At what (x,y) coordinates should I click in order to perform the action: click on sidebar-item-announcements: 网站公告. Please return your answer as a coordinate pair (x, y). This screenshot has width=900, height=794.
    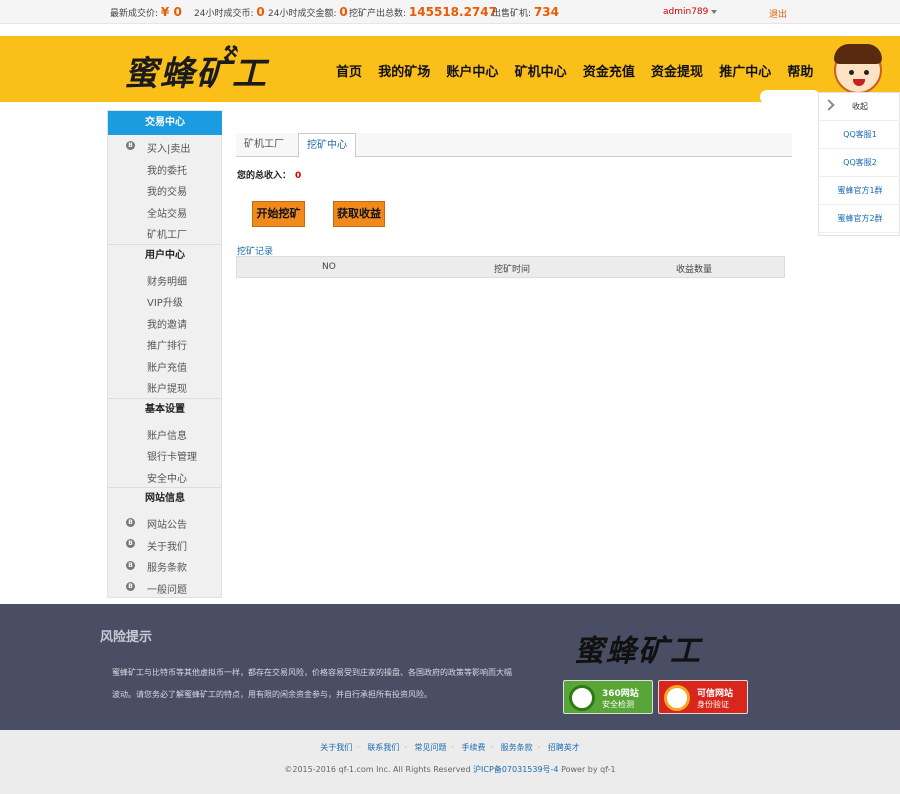
    Looking at the image, I should click on (167, 523).